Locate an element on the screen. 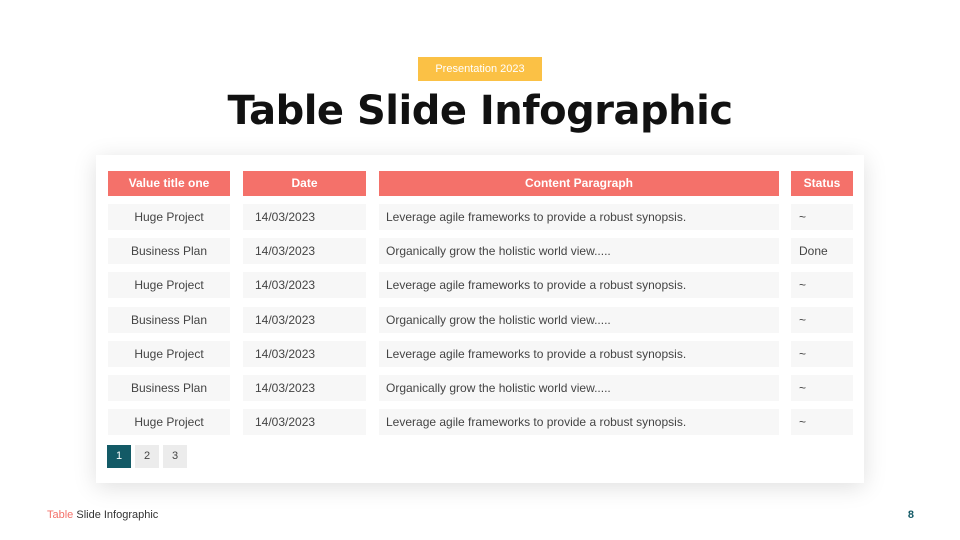  column-header-value-title: Value title one is located at coordinates (169, 183).